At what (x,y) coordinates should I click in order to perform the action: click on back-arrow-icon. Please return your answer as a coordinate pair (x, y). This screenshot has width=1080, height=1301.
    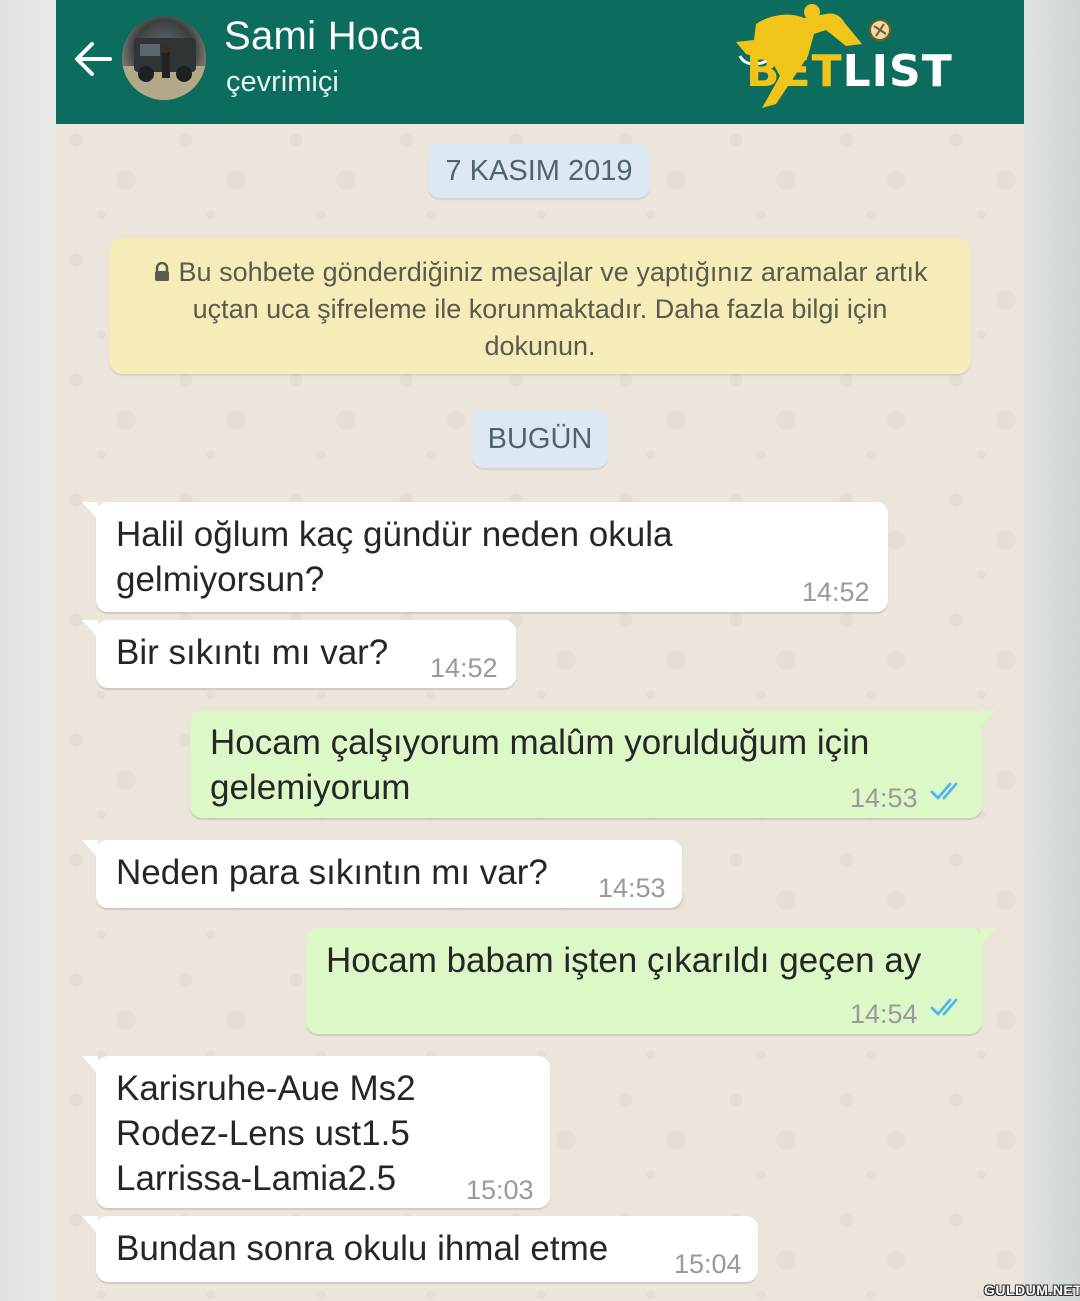
    Looking at the image, I should click on (93, 59).